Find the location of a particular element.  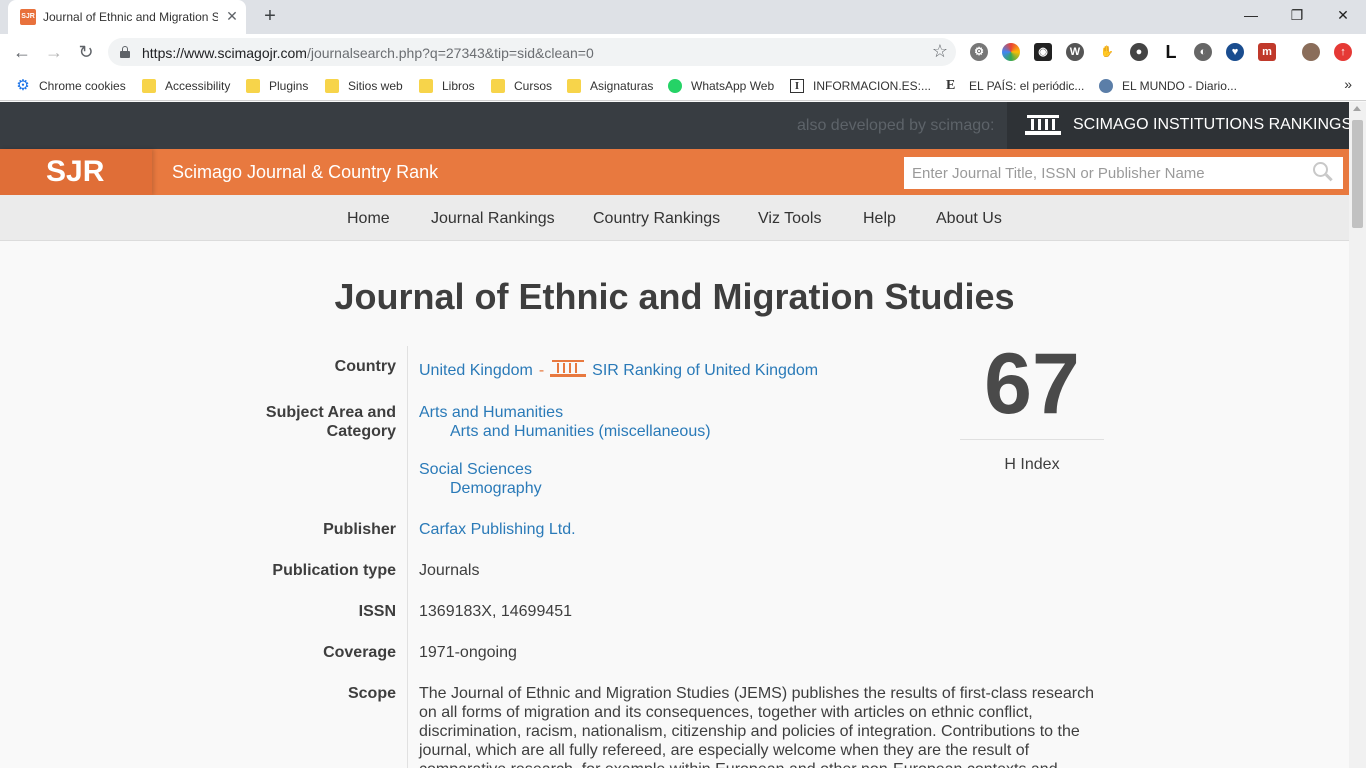

menu-help: Help is located at coordinates (879, 219).